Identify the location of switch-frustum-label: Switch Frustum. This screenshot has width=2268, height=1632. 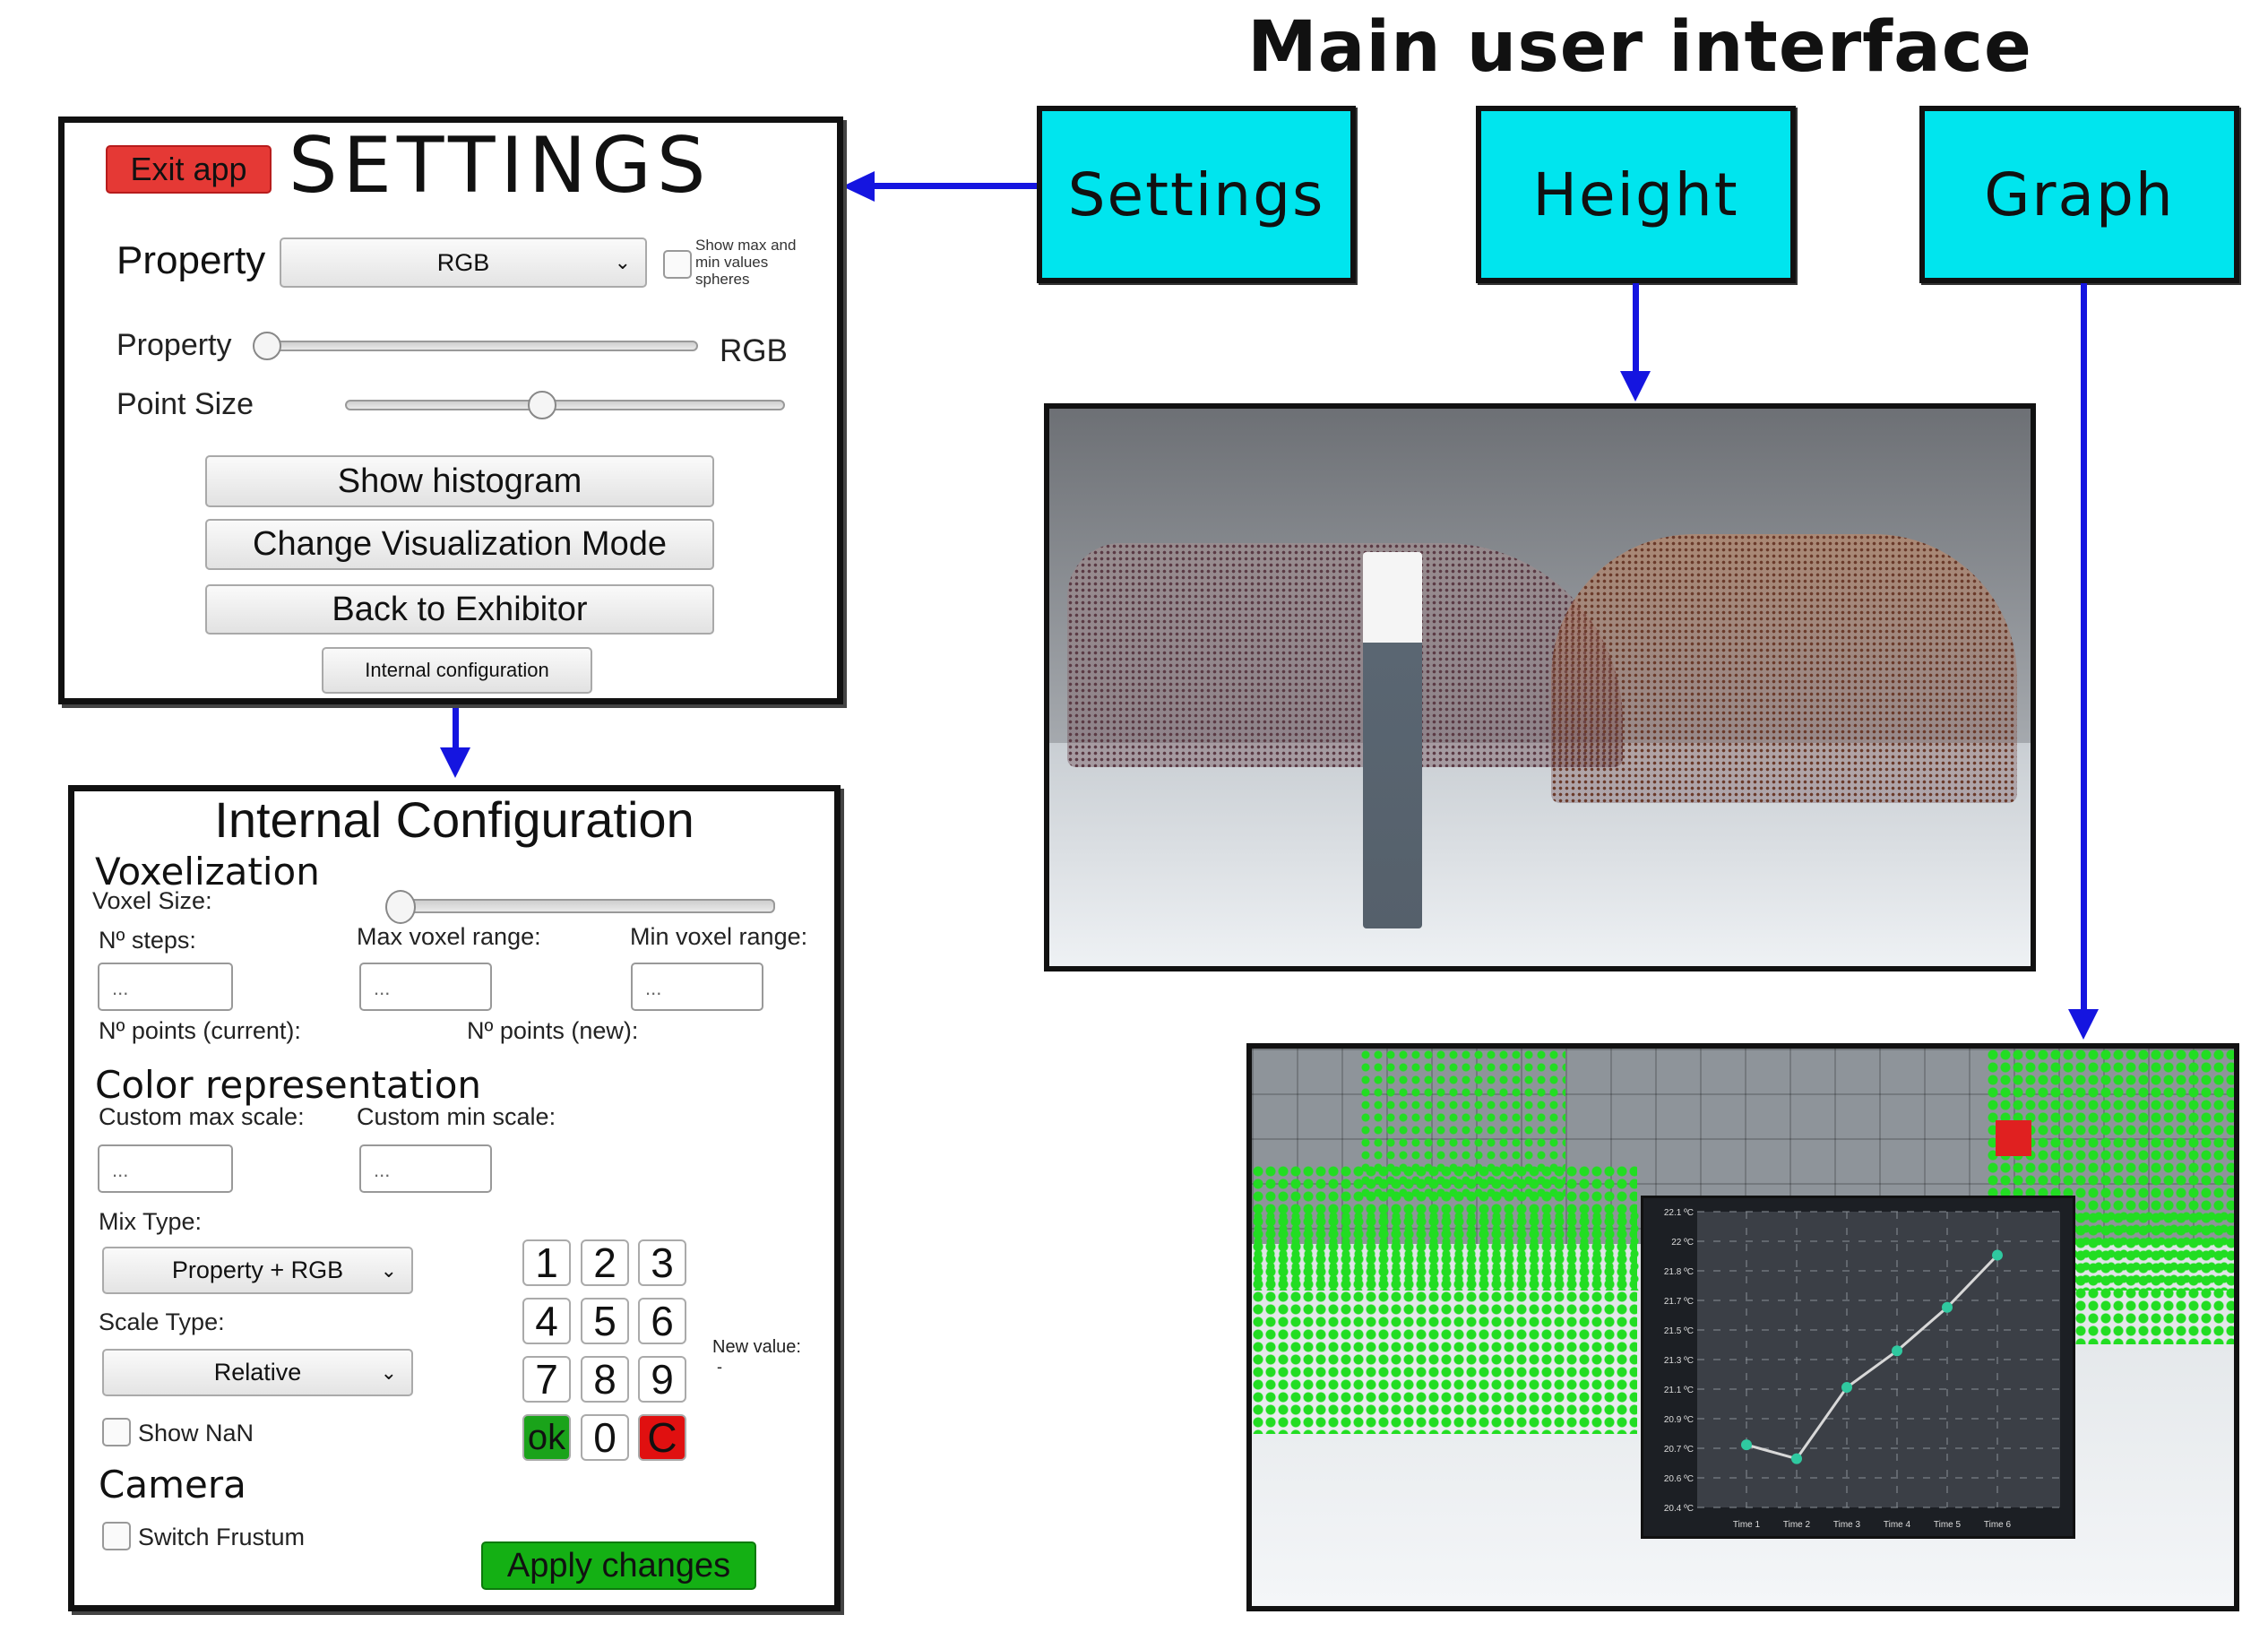
(222, 1537).